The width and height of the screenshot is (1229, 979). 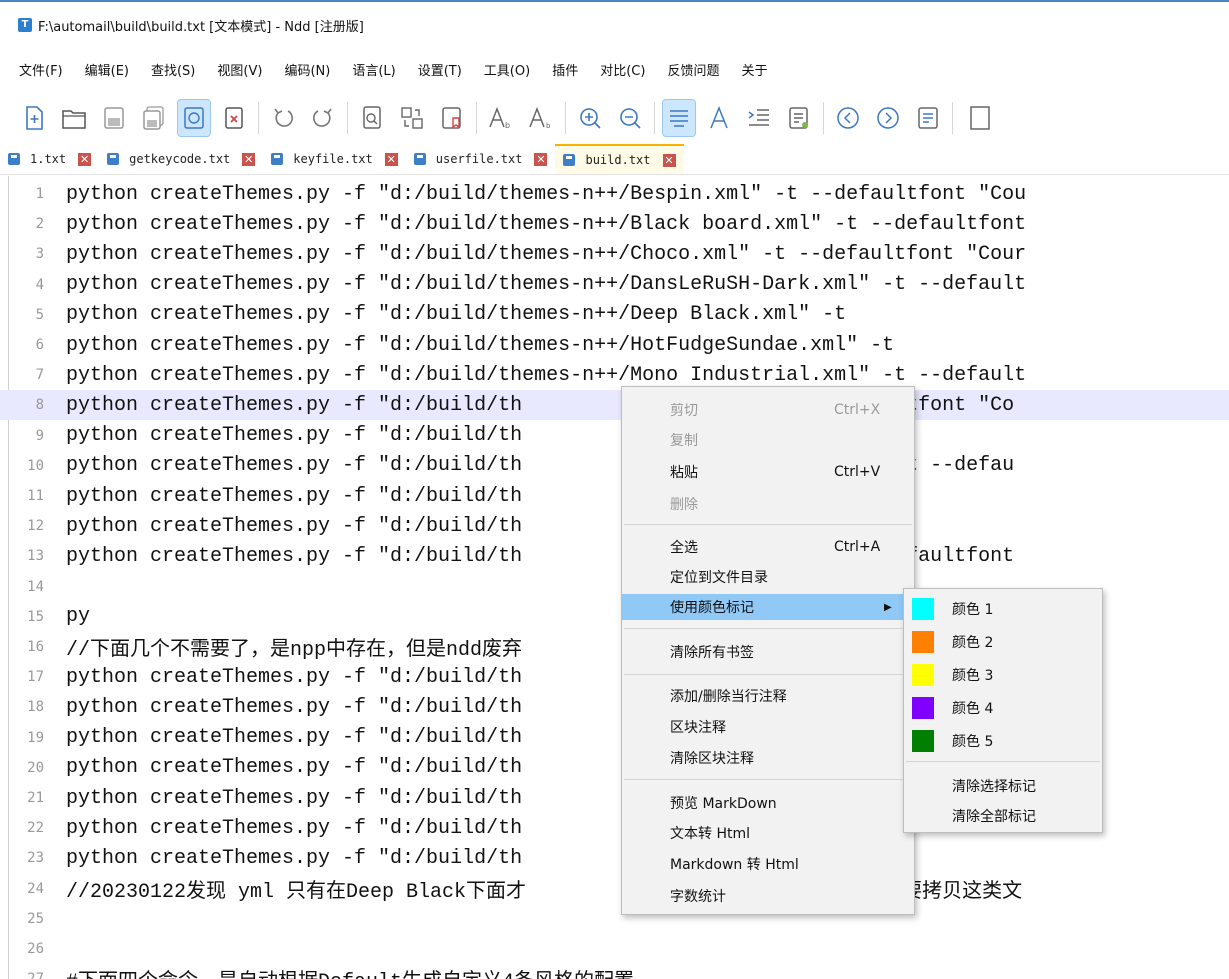 I want to click on menu-settings: 设置(T), so click(x=440, y=69).